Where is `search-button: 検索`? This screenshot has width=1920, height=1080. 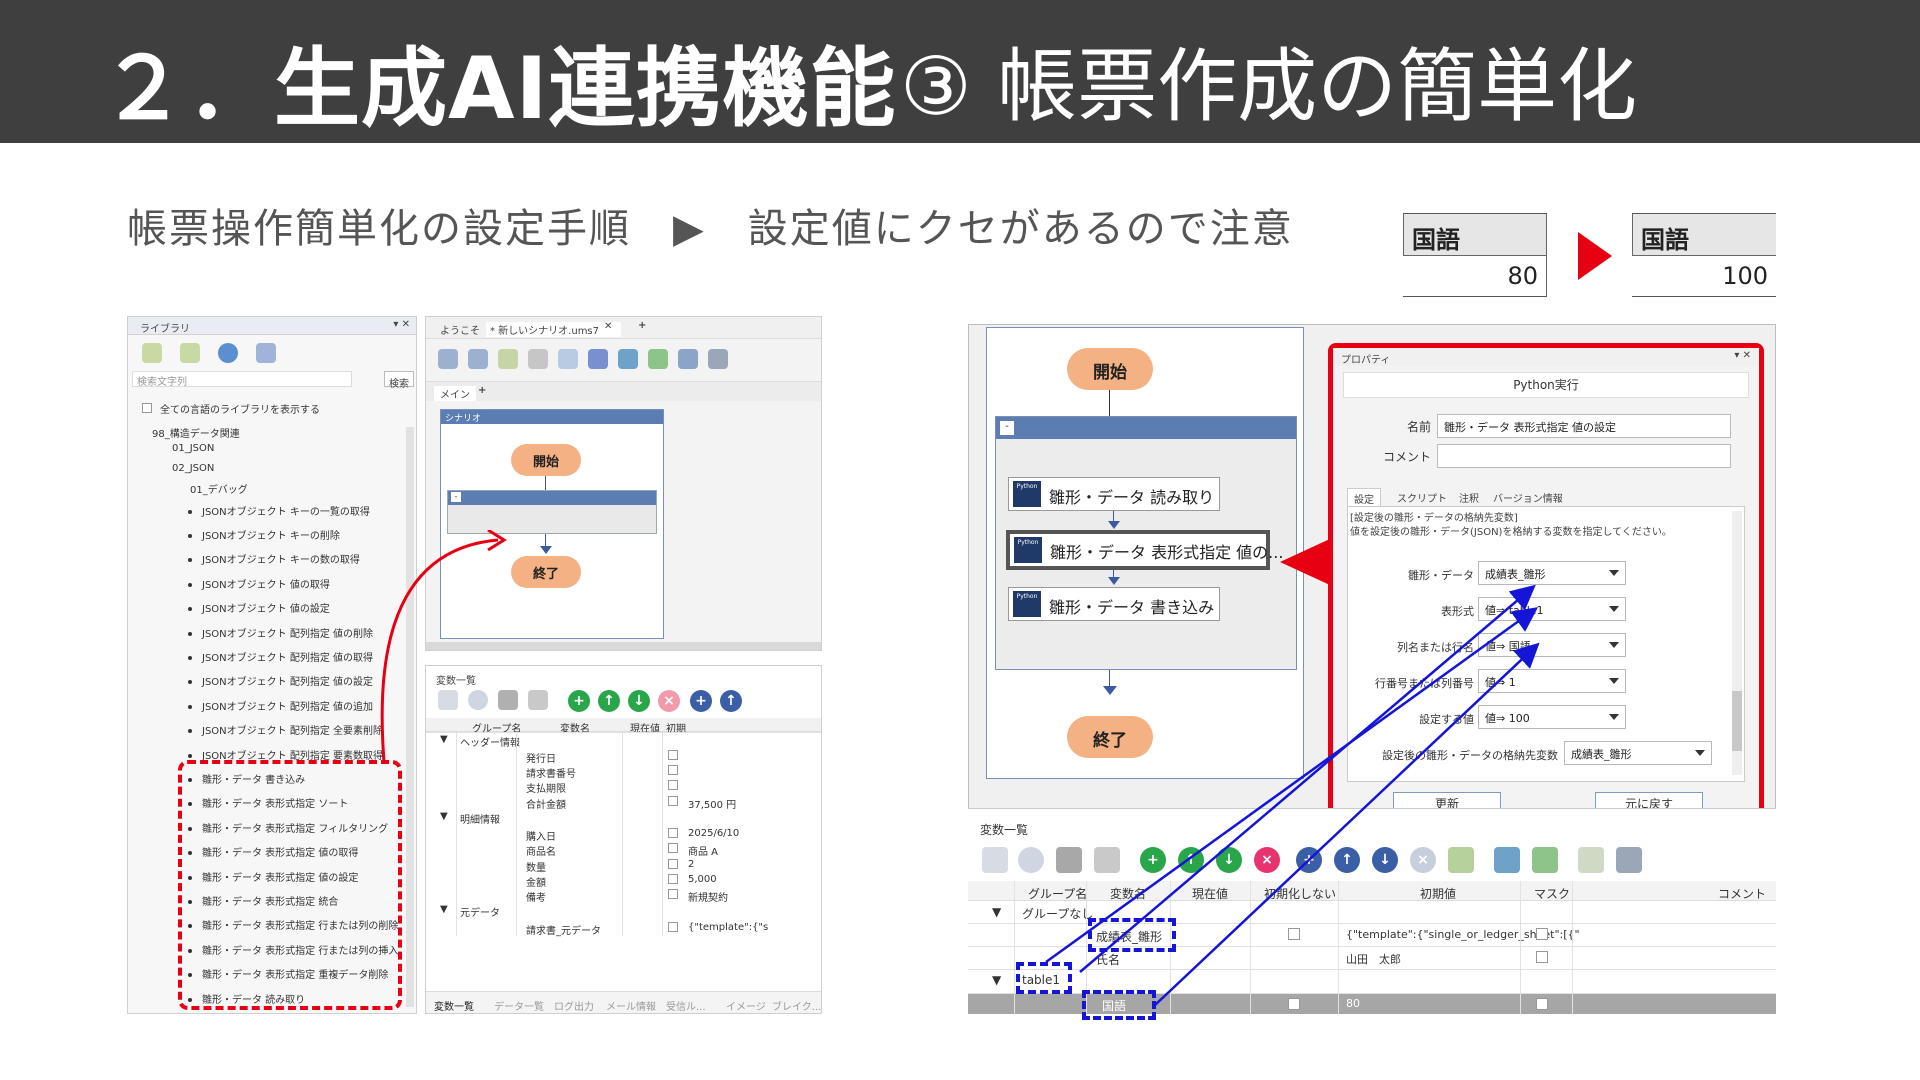 search-button: 検索 is located at coordinates (399, 380).